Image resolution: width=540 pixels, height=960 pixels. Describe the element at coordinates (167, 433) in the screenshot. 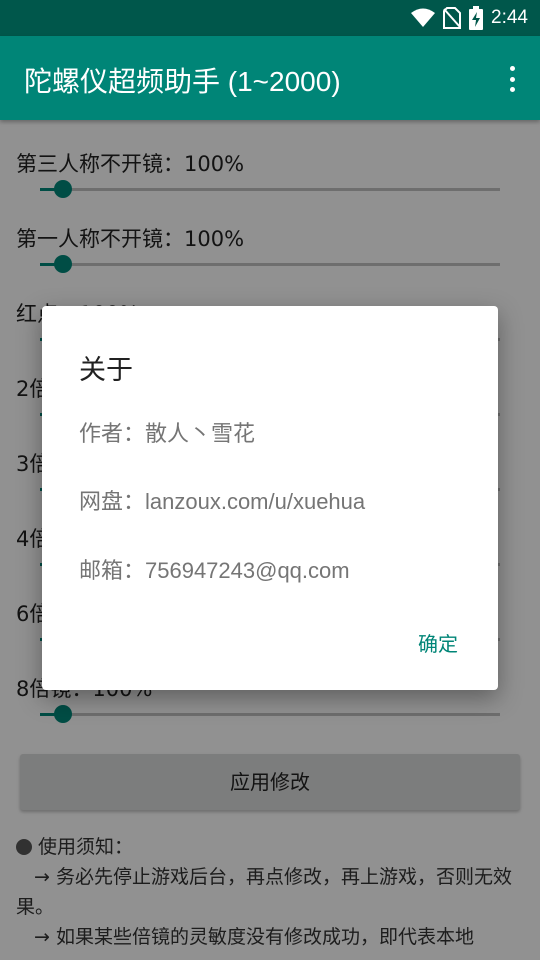

I see `author-line: 作者：散人丶雪花` at that location.